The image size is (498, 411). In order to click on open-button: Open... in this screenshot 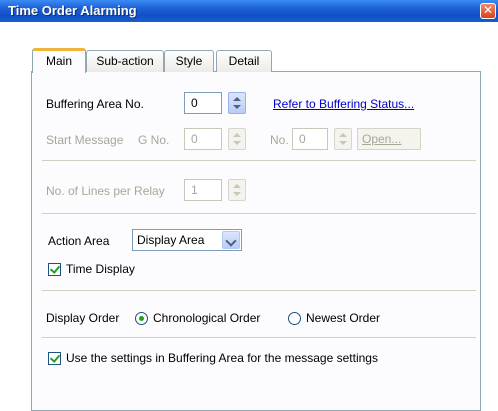, I will do `click(389, 139)`.